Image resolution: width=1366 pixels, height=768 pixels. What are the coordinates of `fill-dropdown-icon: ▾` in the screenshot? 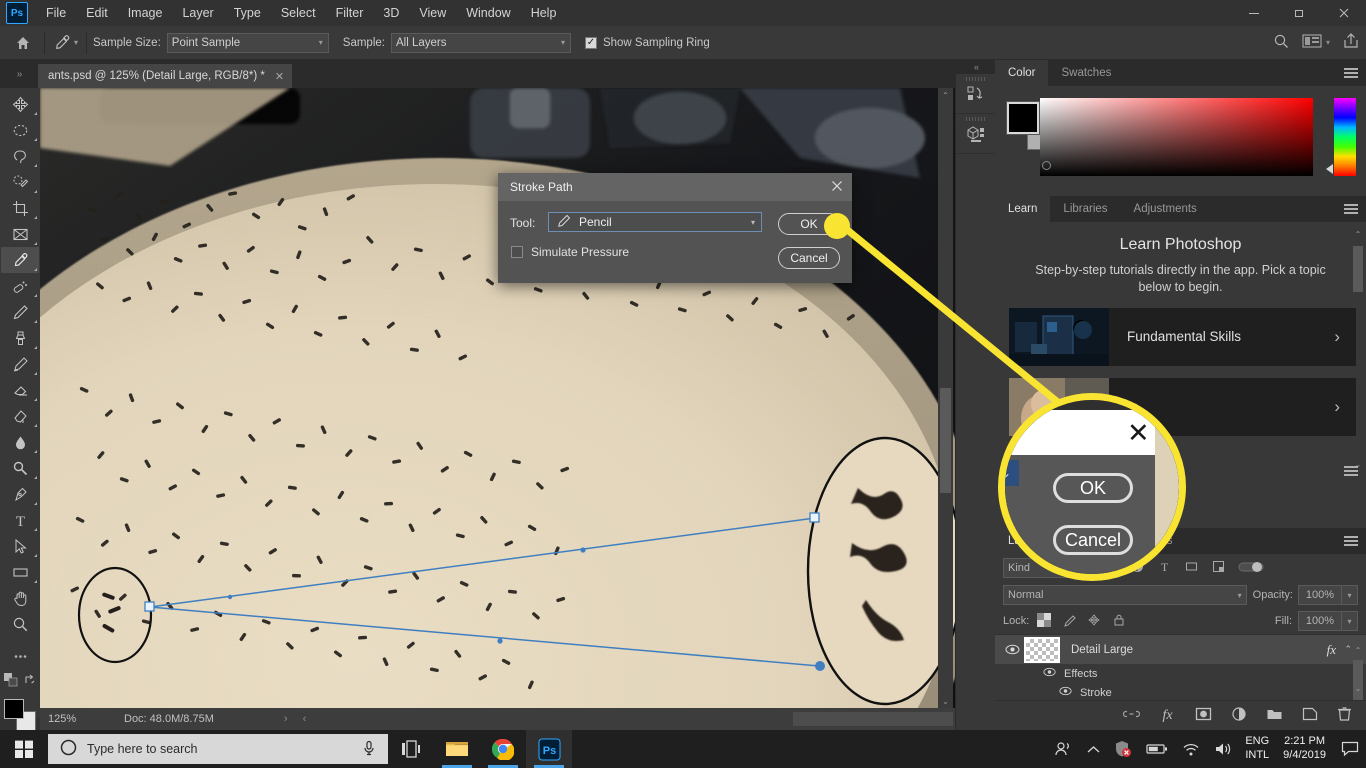 It's located at (1350, 621).